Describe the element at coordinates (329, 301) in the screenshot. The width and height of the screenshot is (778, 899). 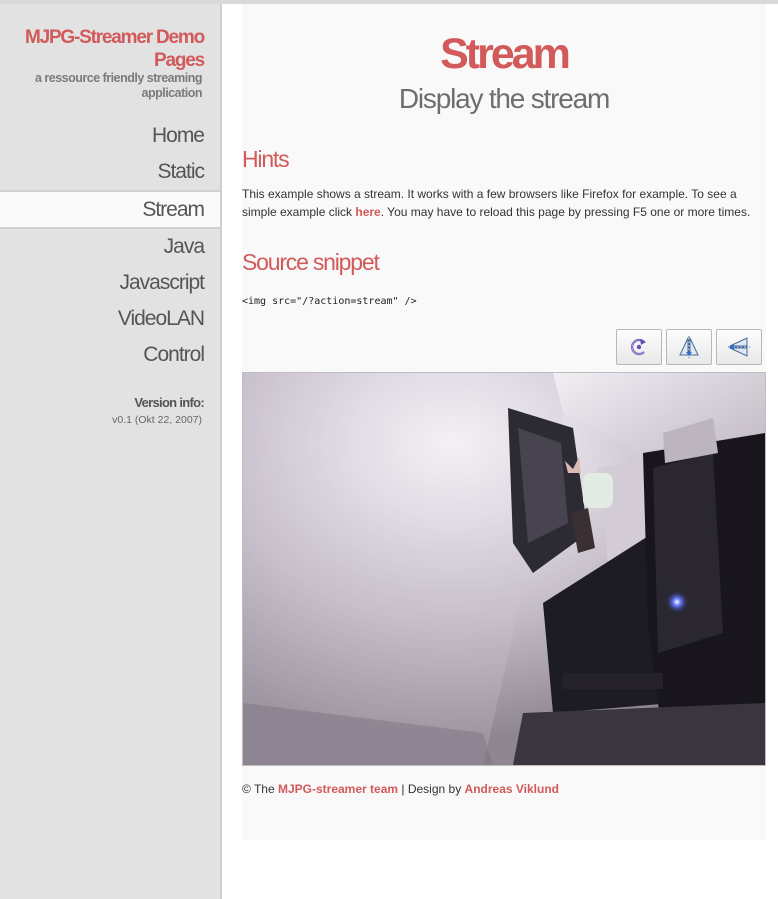
I see `code-snippet: <img src="/?action=stream" />` at that location.